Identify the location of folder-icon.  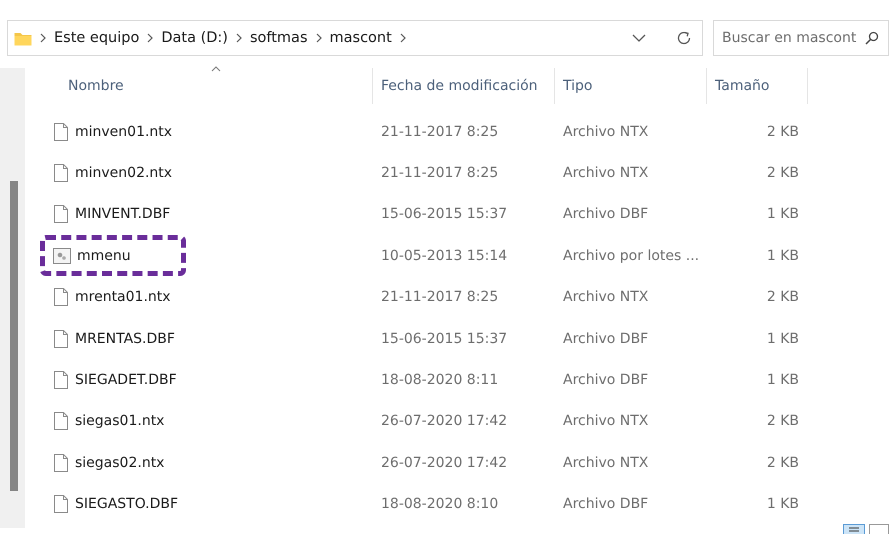
(23, 38).